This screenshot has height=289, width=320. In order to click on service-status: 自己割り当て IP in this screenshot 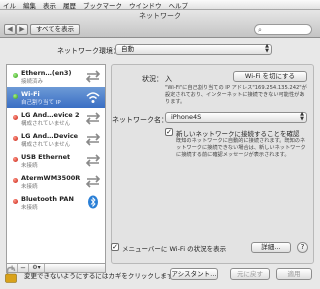, I will do `click(41, 103)`.